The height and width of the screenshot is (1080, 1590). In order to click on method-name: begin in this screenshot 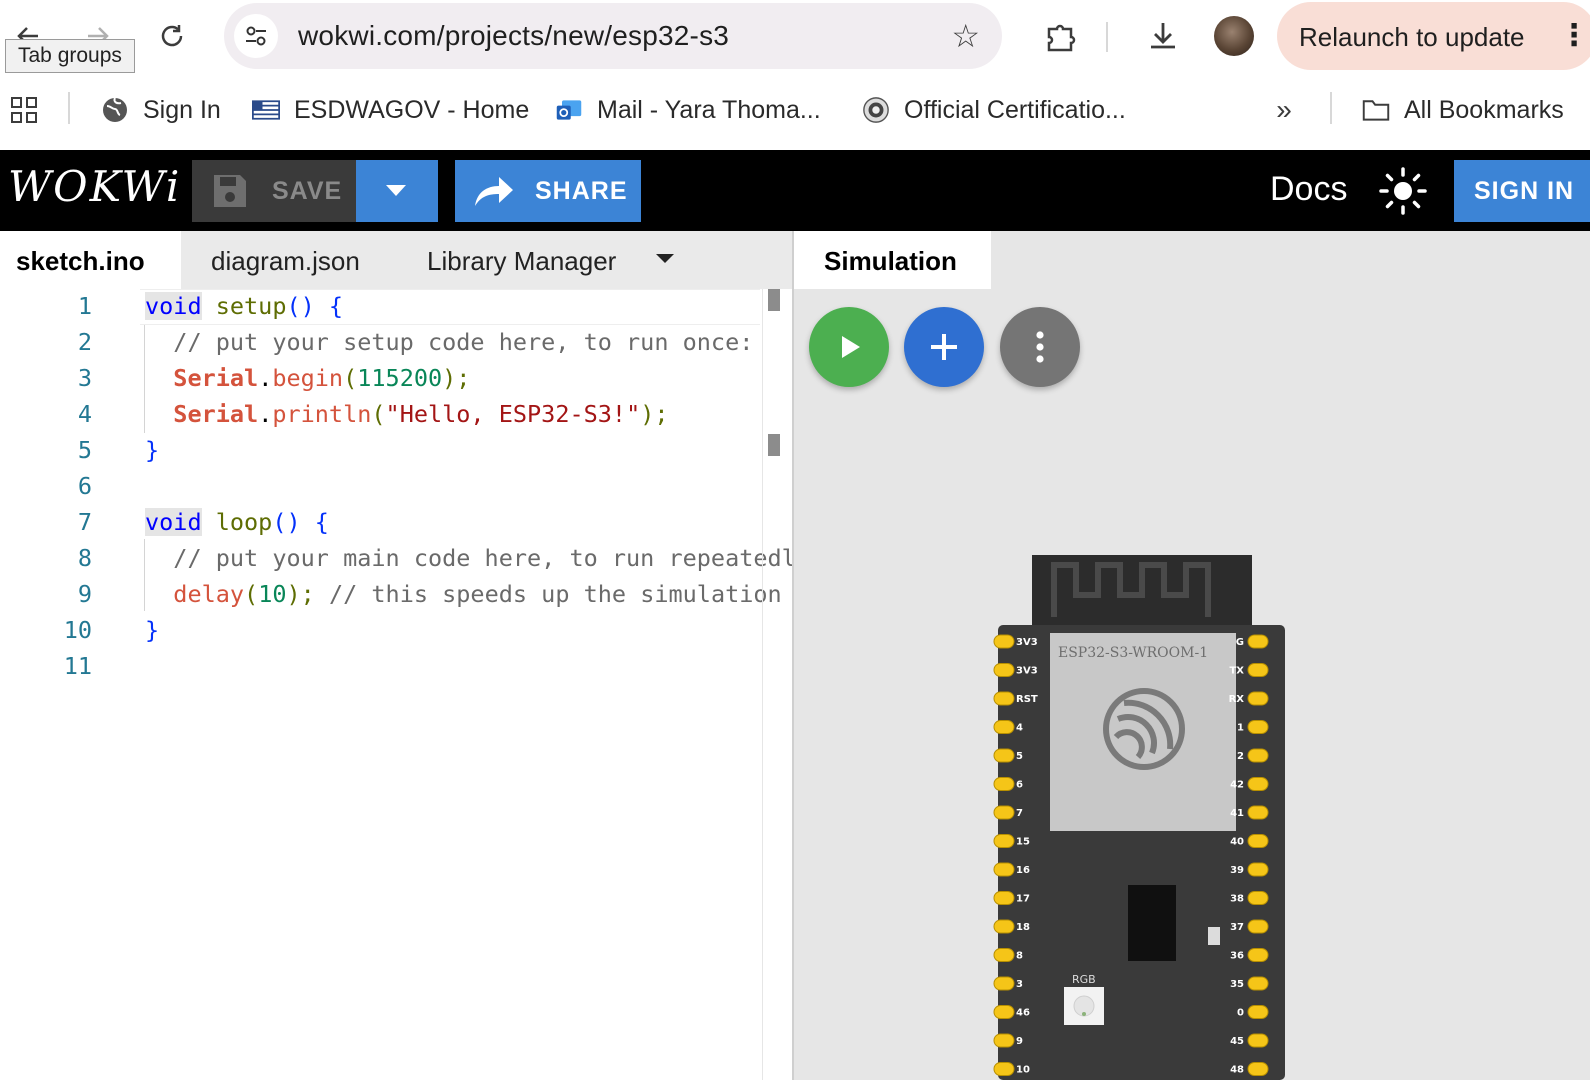, I will do `click(308, 378)`.